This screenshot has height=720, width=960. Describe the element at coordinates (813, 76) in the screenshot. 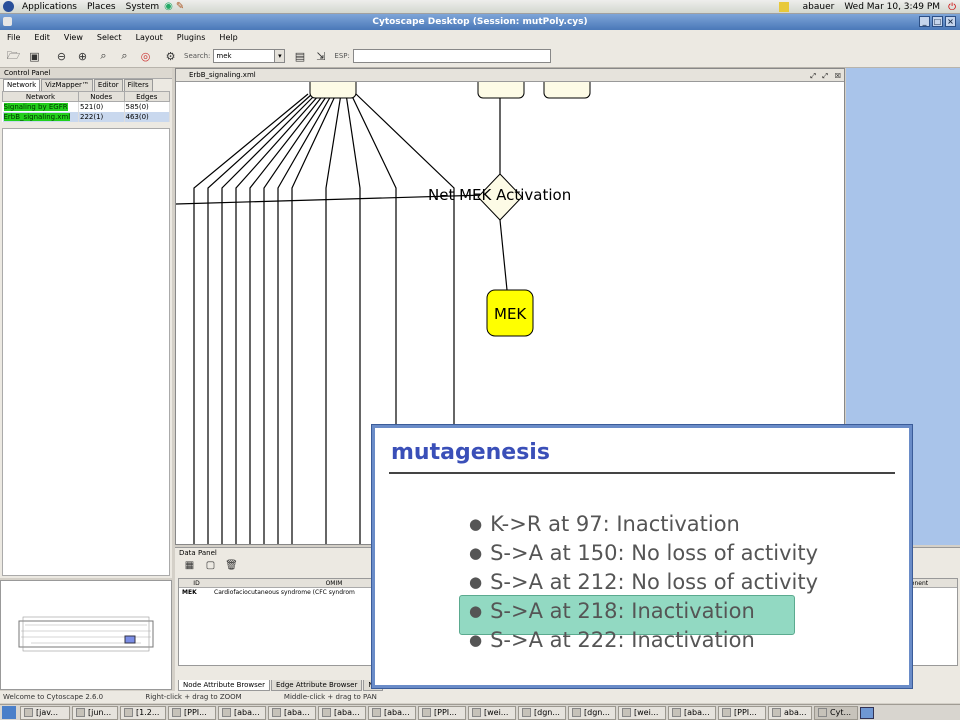

I see `view-detach-icon: ⤢` at that location.